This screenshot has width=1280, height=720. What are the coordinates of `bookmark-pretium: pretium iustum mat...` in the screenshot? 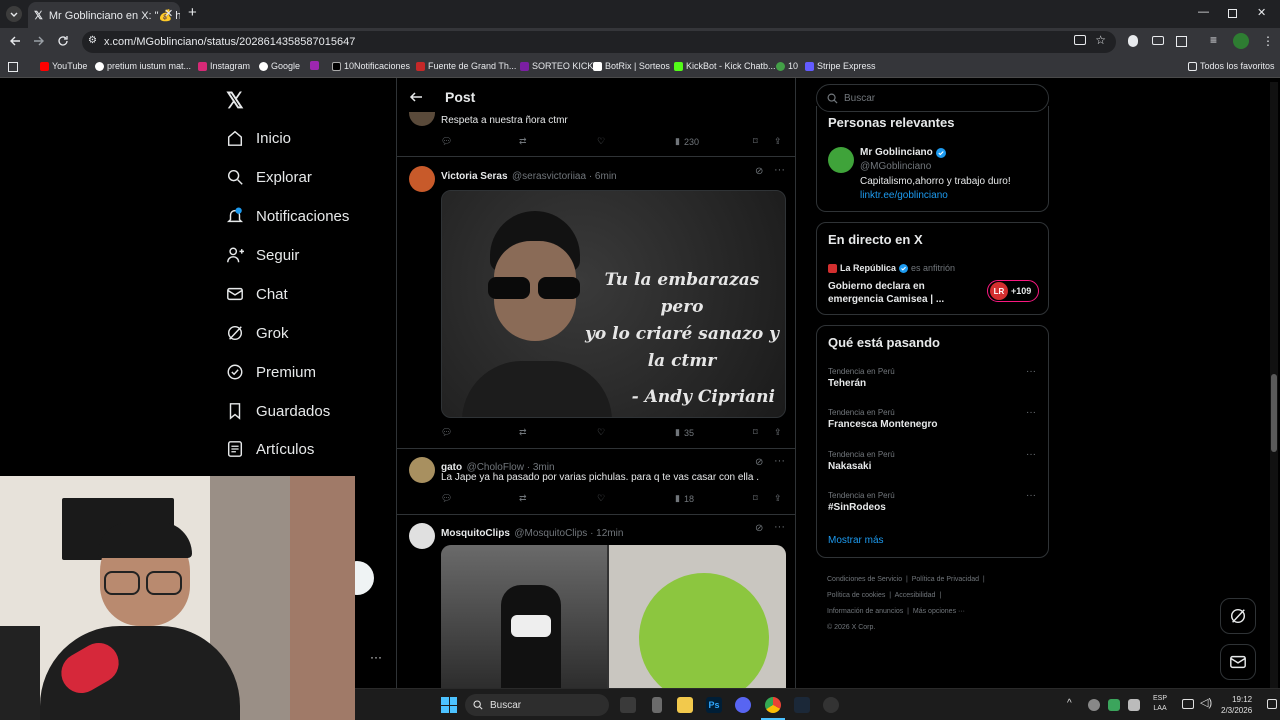 It's located at (143, 66).